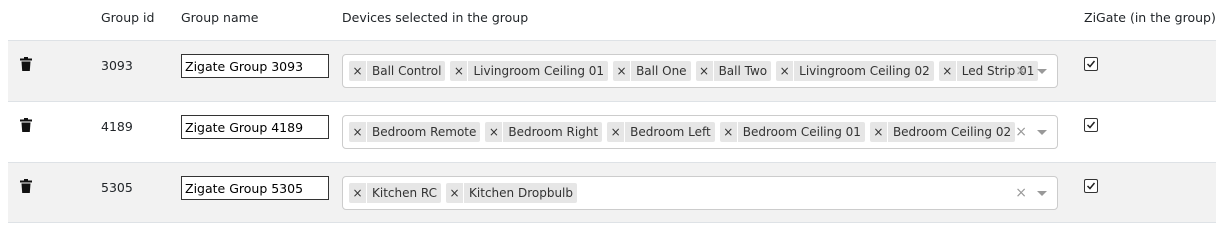 This screenshot has height=241, width=1216. What do you see at coordinates (801, 132) in the screenshot?
I see `device-tag-label: Bedroom Ceiling 01` at bounding box center [801, 132].